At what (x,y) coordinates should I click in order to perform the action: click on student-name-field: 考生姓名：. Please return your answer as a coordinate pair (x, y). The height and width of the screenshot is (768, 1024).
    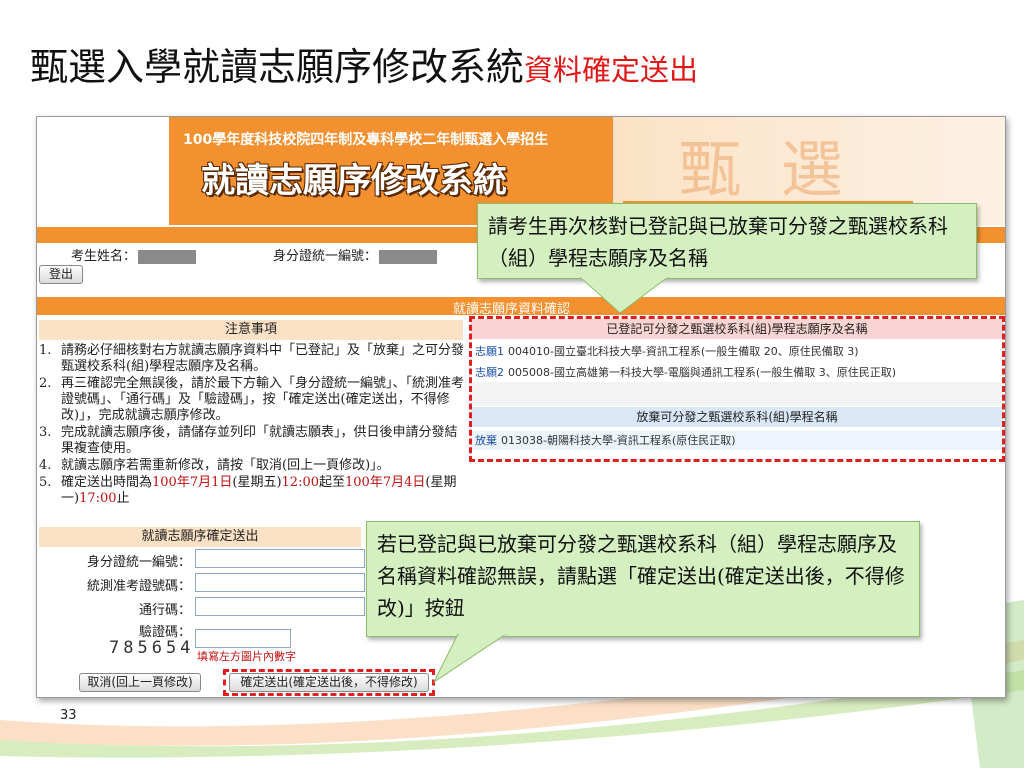
    Looking at the image, I should click on (134, 254).